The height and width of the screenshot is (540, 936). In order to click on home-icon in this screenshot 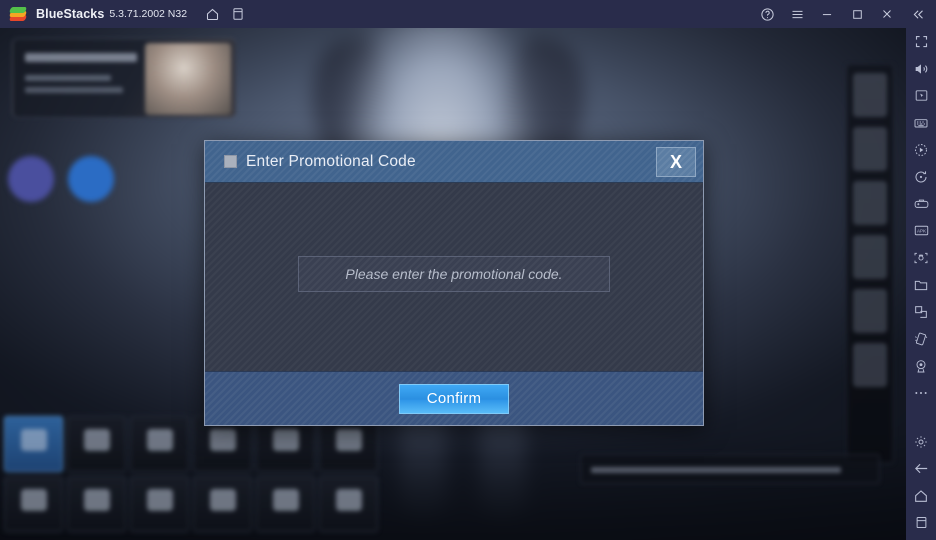, I will do `click(212, 14)`.